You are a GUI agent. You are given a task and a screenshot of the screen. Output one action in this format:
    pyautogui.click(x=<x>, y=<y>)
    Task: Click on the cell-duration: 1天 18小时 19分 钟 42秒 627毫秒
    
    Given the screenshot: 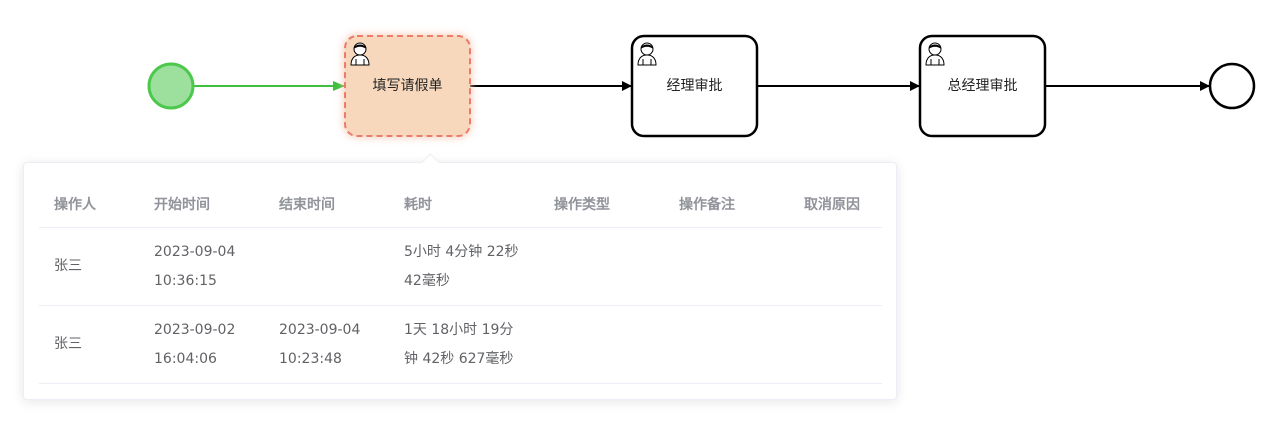 What is the action you would take?
    pyautogui.click(x=464, y=344)
    